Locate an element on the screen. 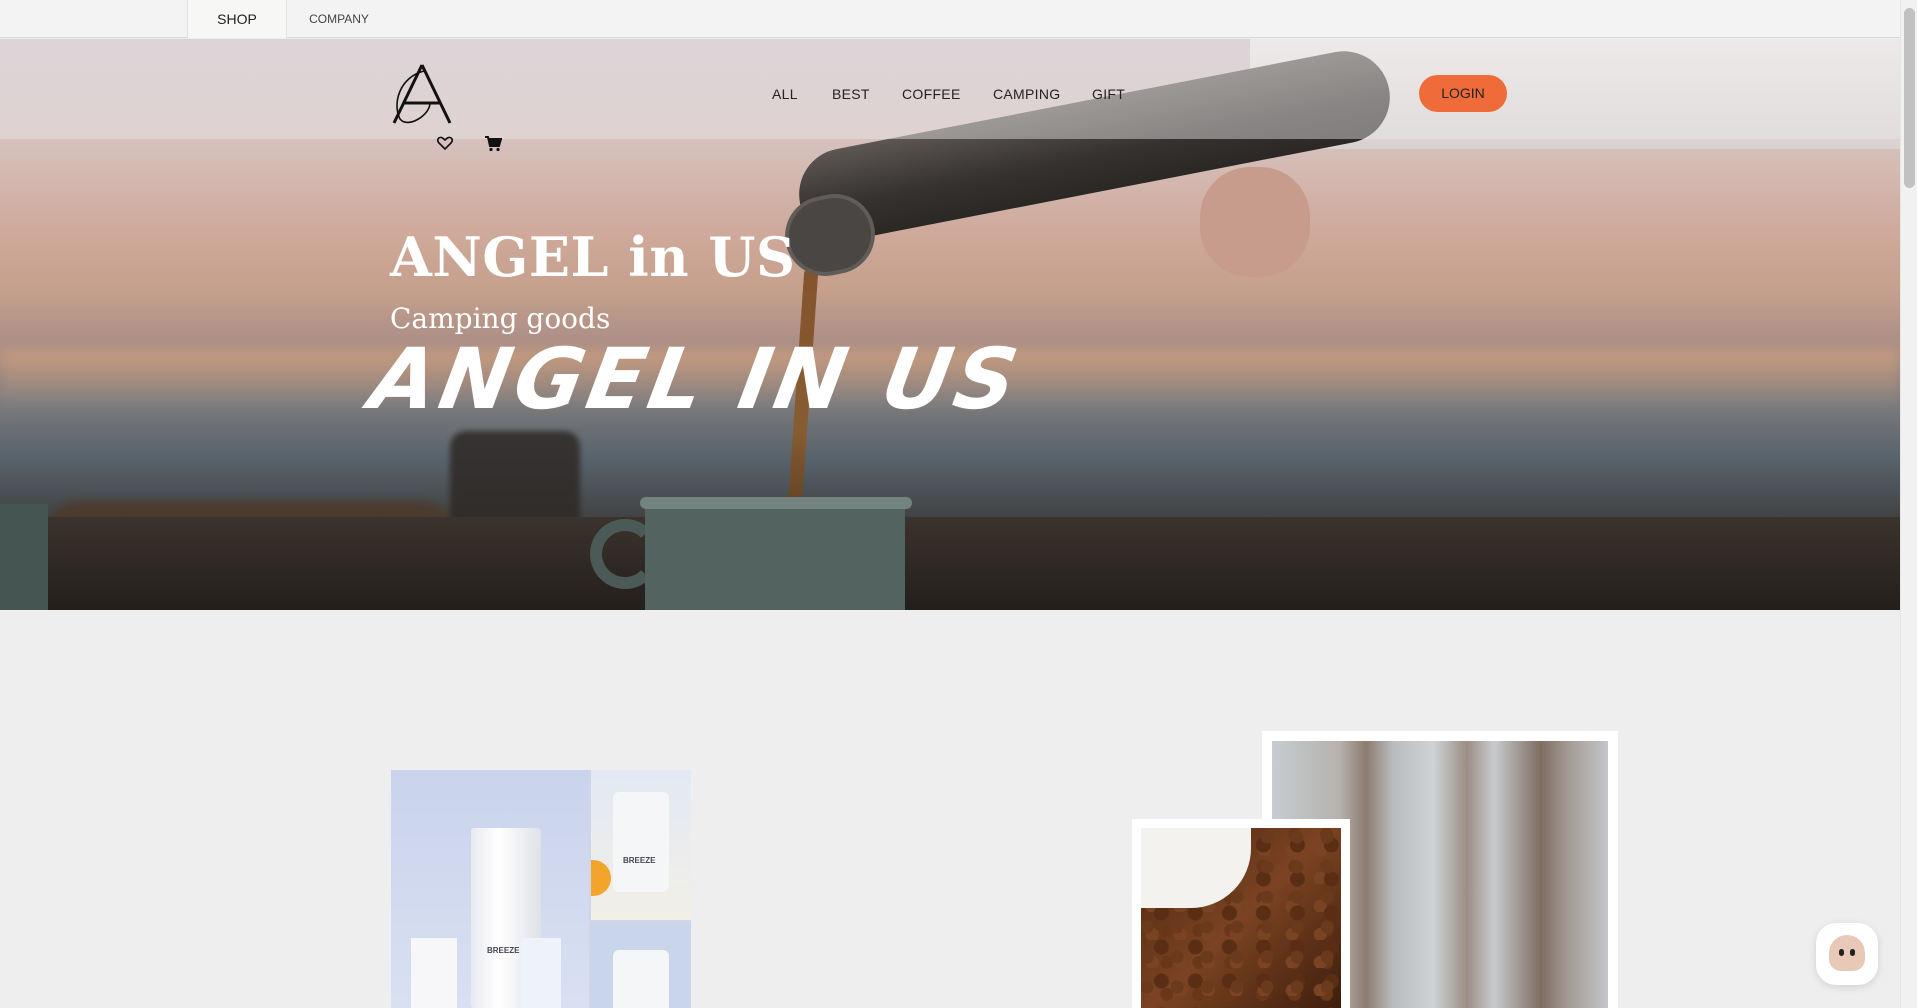 The height and width of the screenshot is (1008, 1917). hero-mug-left is located at coordinates (24, 557).